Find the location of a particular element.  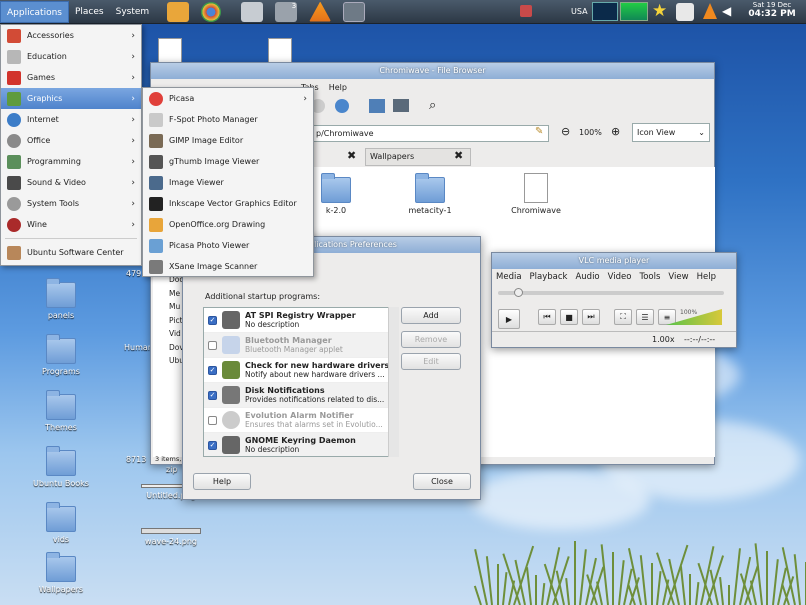

desktop-folder-programs: Programs is located at coordinates (61, 355).